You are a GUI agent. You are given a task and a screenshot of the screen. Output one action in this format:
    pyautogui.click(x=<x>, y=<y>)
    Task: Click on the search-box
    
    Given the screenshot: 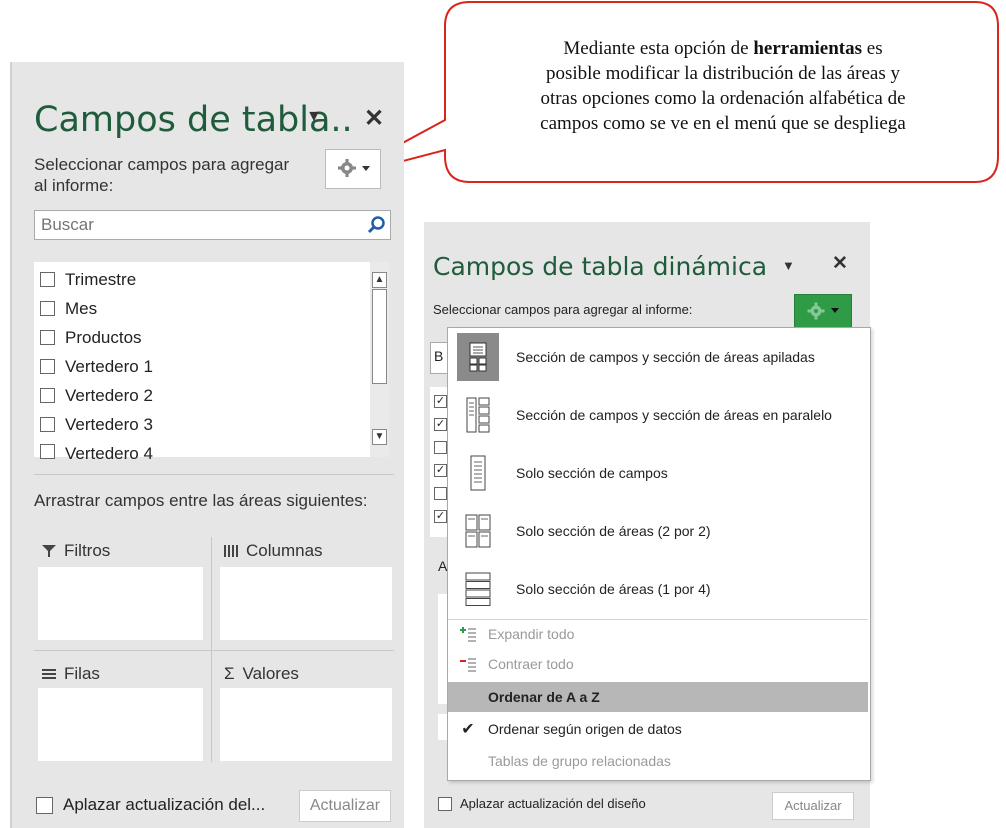 What is the action you would take?
    pyautogui.click(x=212, y=225)
    